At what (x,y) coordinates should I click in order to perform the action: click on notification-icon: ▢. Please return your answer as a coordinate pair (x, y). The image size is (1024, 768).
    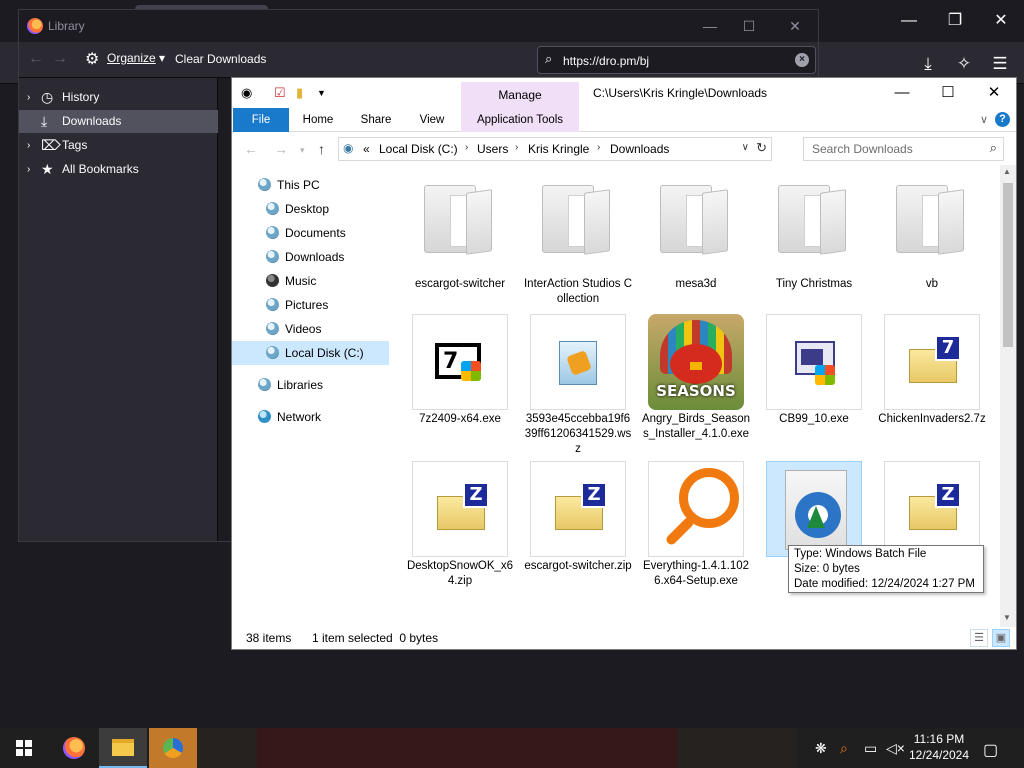
    Looking at the image, I should click on (990, 750).